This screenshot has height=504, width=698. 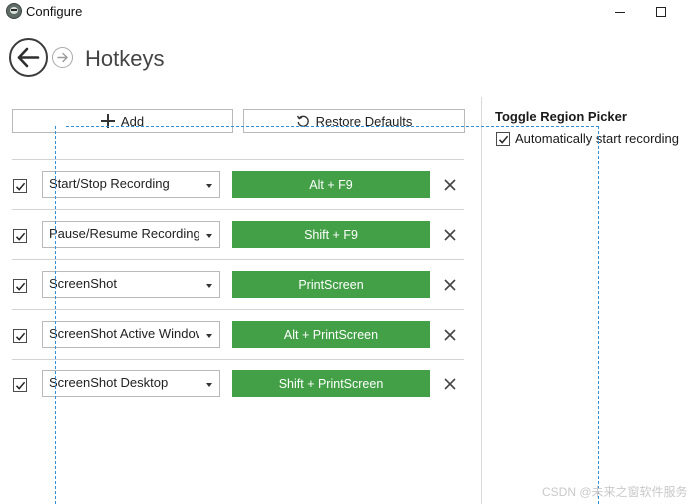 I want to click on hotkey-action-select: Start/Stop Recording, so click(x=131, y=184).